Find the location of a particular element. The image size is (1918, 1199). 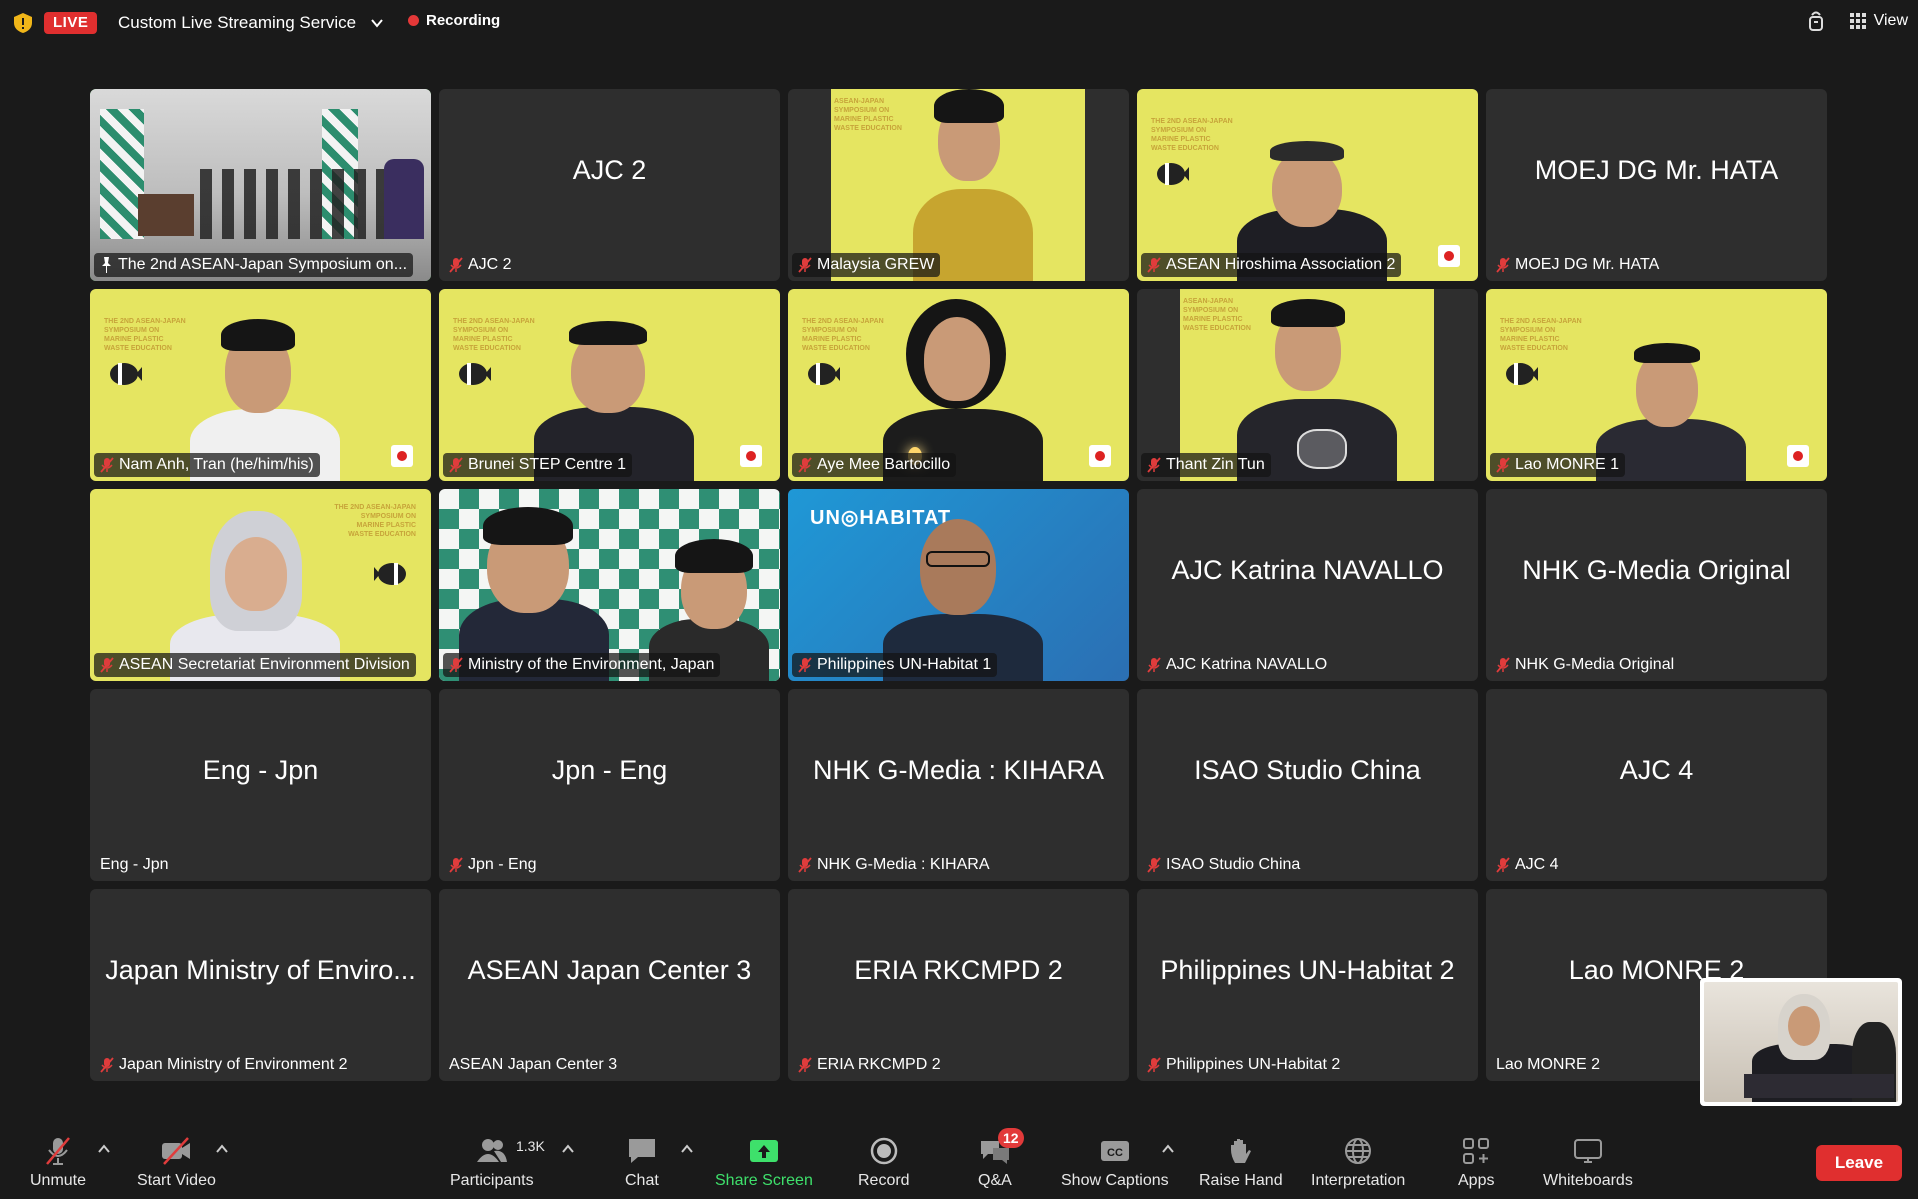

participant-name: Japan Ministry of Environment 2 is located at coordinates (233, 1064).